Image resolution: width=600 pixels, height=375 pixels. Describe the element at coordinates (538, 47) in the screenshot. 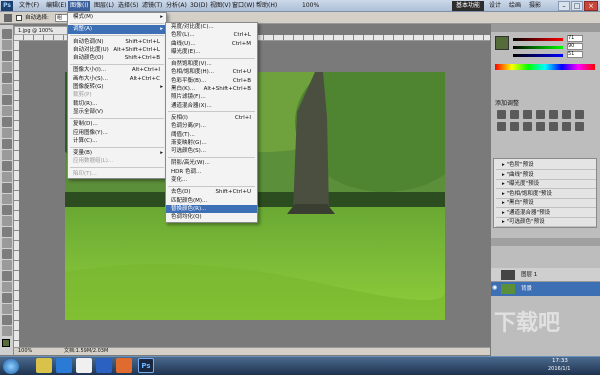

I see `color-slider-g` at that location.